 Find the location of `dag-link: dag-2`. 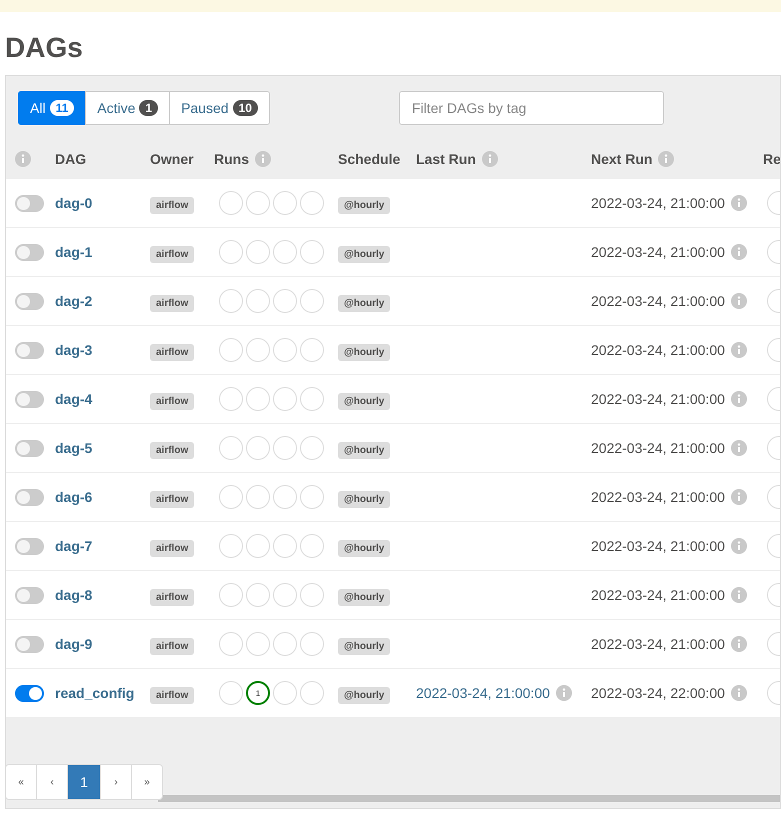

dag-link: dag-2 is located at coordinates (73, 301).